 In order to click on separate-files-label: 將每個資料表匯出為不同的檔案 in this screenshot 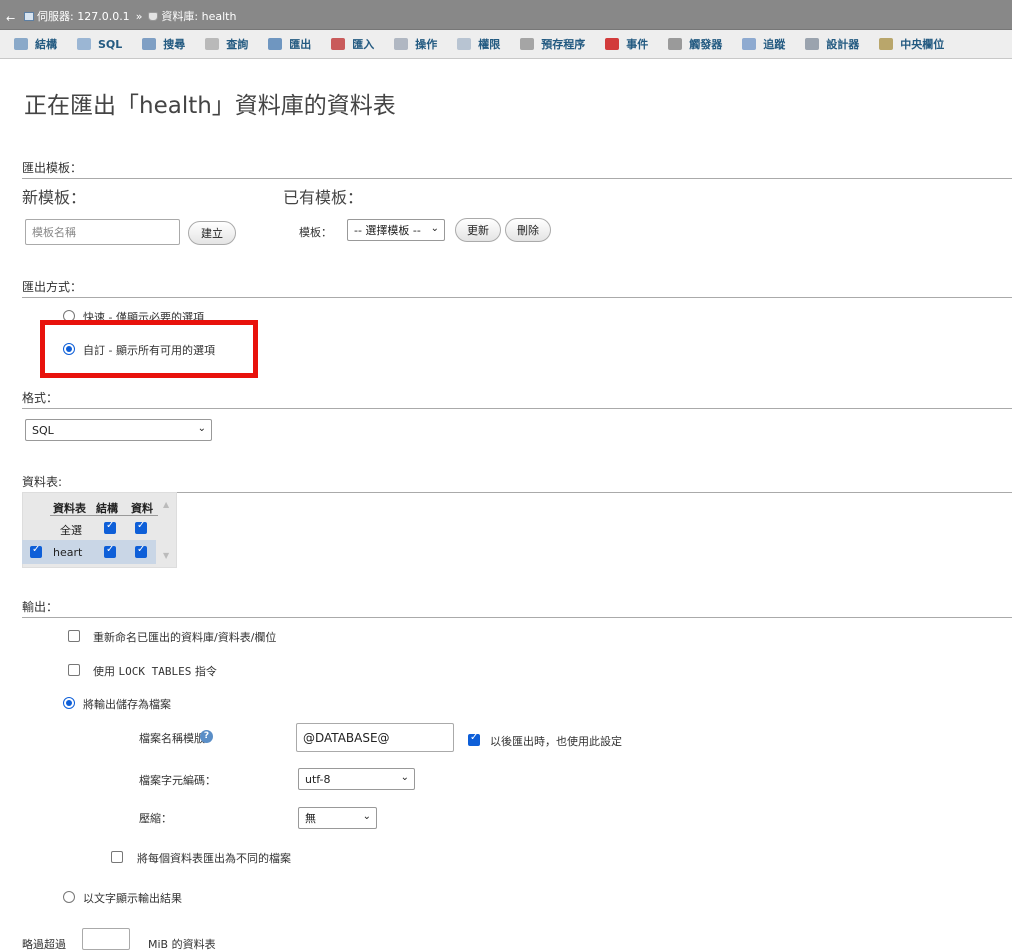, I will do `click(214, 858)`.